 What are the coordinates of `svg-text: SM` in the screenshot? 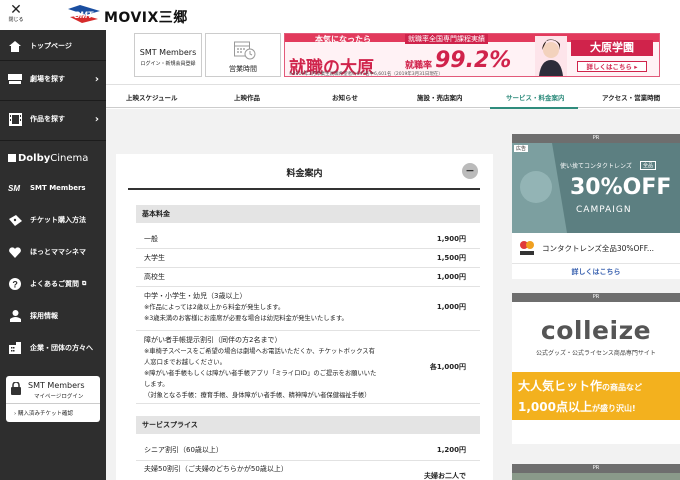 It's located at (14, 188).